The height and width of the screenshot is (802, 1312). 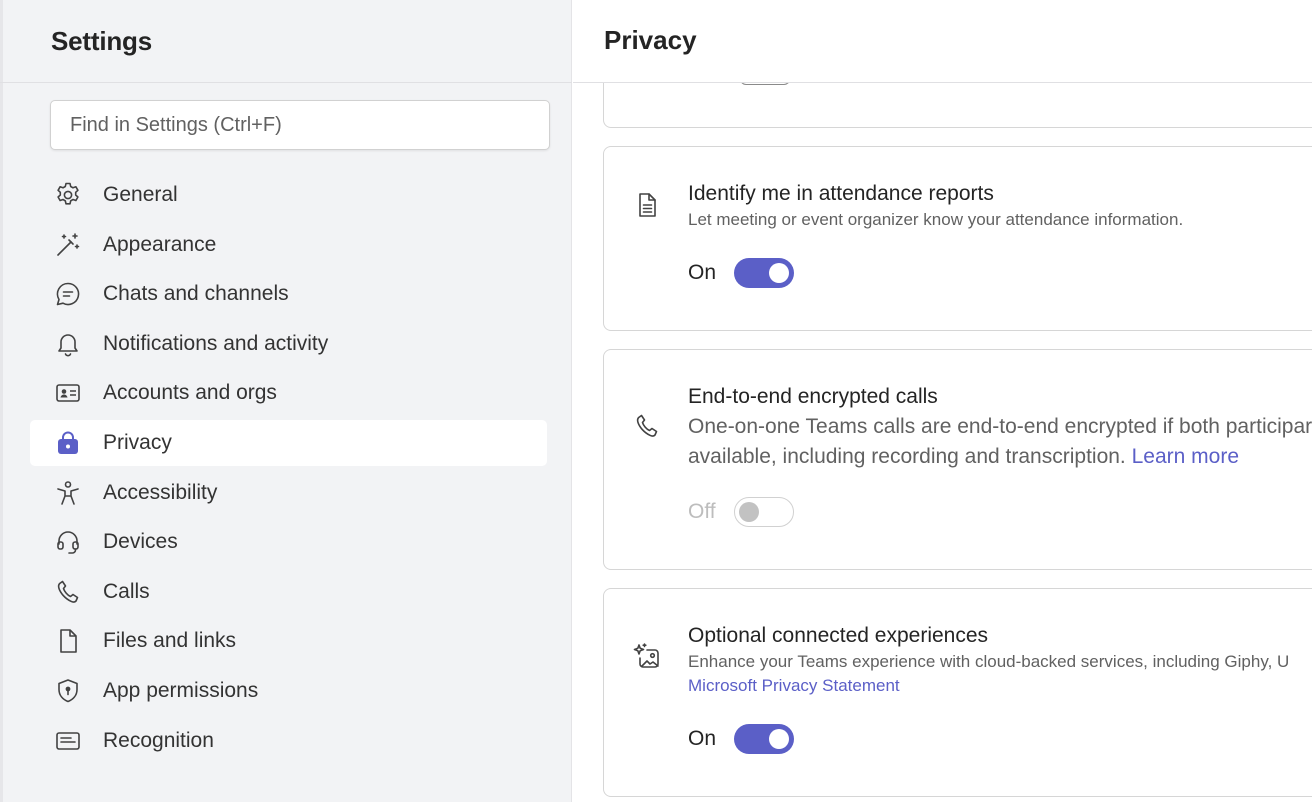 What do you see at coordinates (160, 492) in the screenshot?
I see `sidebar-item-label: Accessibility` at bounding box center [160, 492].